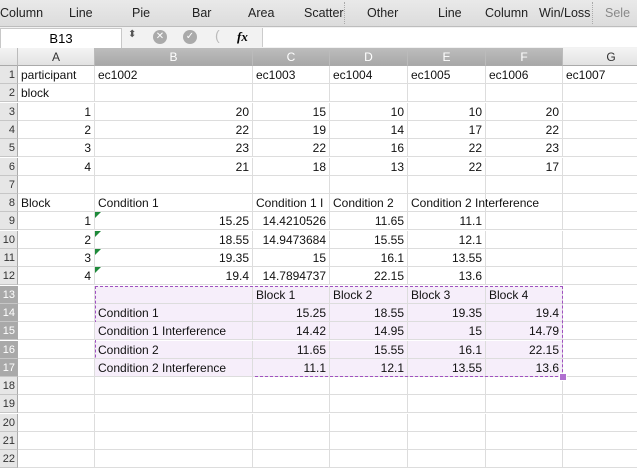  What do you see at coordinates (369, 239) in the screenshot?
I see `cell-D10: 15.55` at bounding box center [369, 239].